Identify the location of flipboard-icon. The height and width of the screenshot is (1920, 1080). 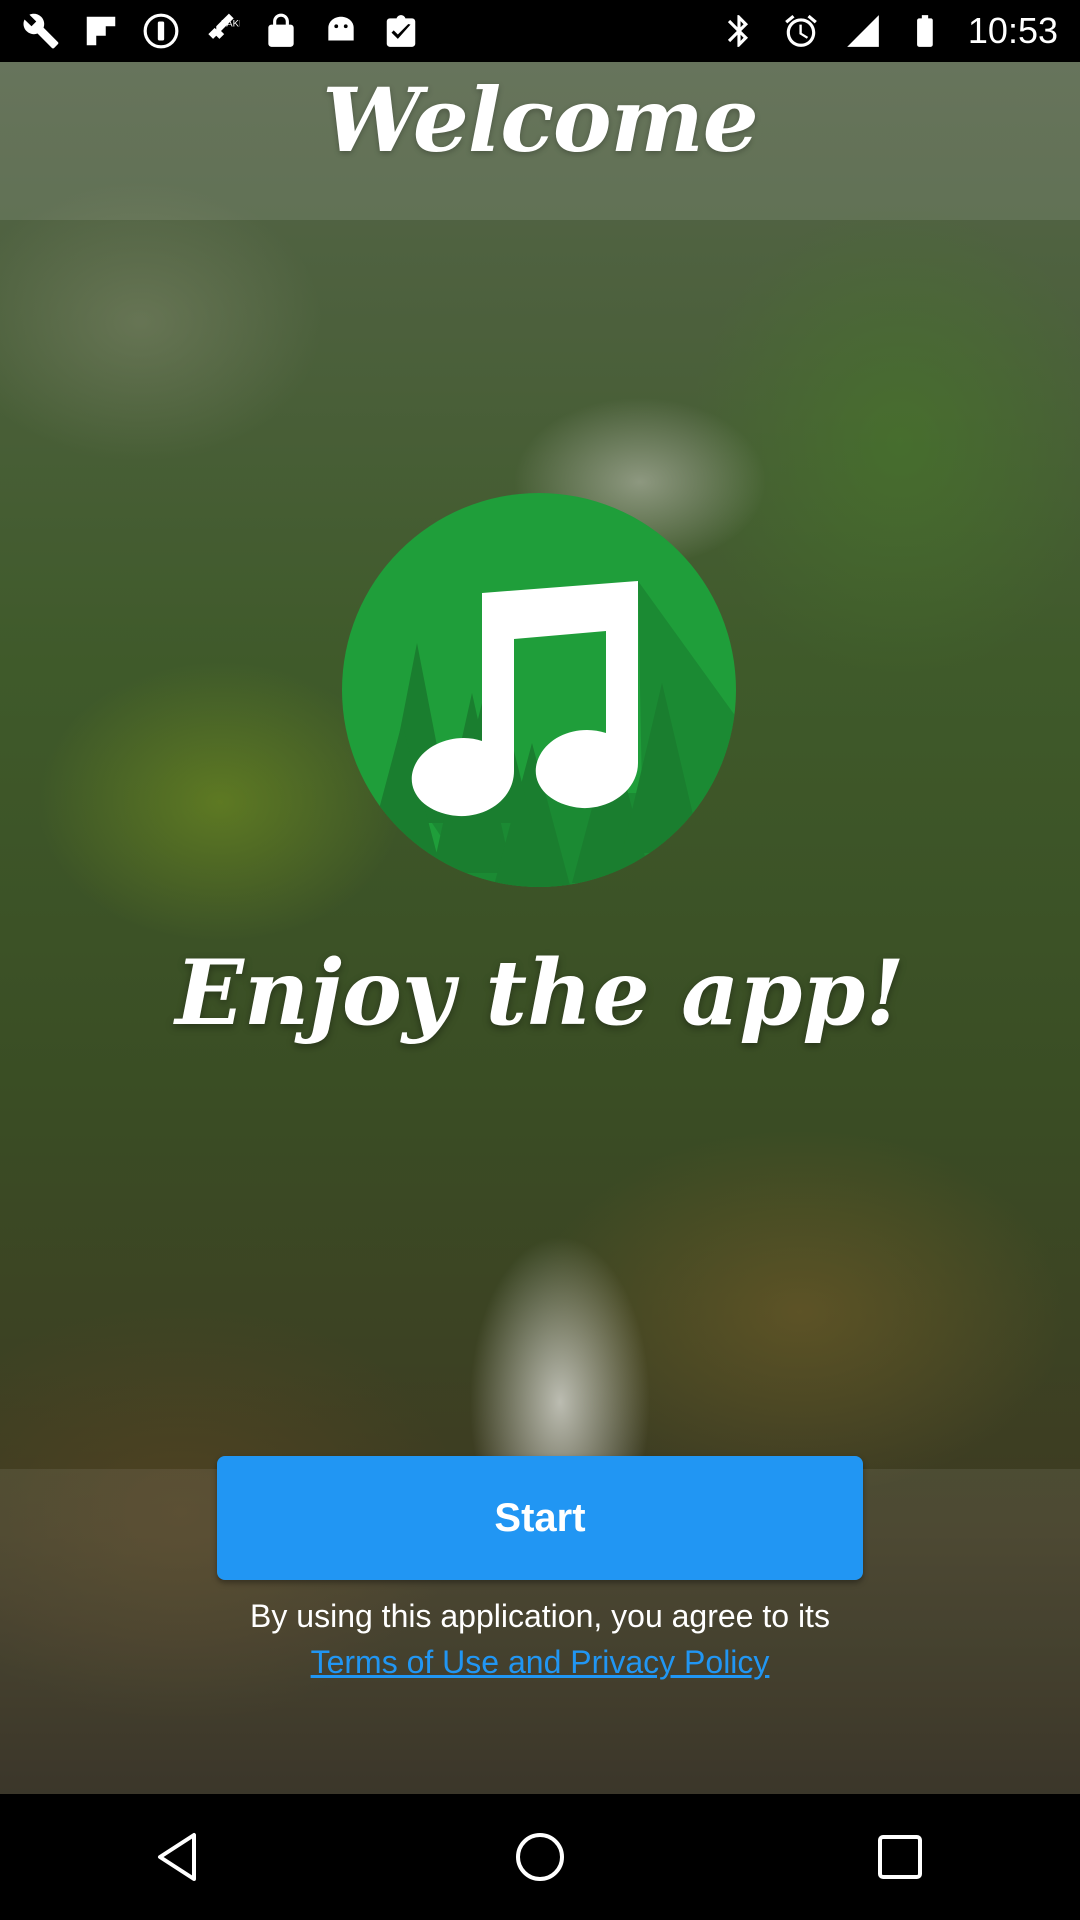
(101, 31).